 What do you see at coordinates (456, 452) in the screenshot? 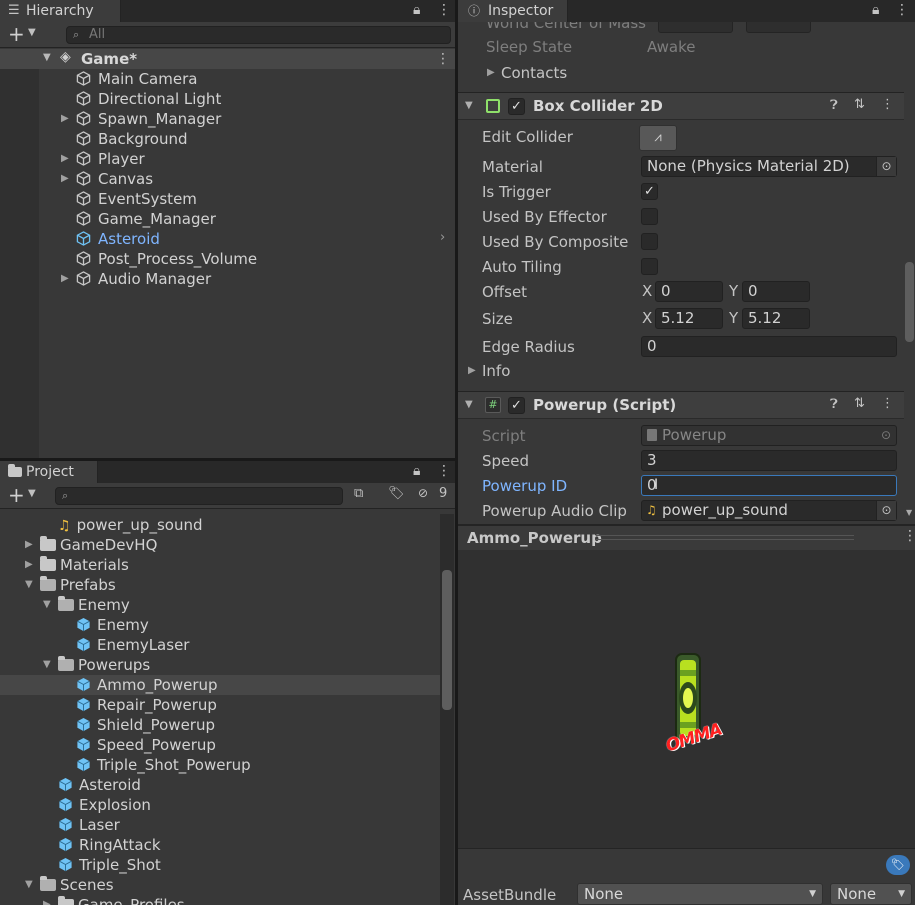
I see `vertical-splitter` at bounding box center [456, 452].